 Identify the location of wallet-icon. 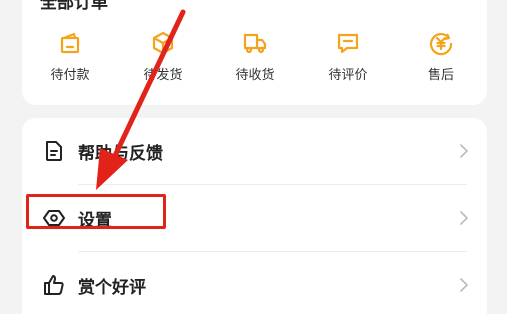
(70, 43).